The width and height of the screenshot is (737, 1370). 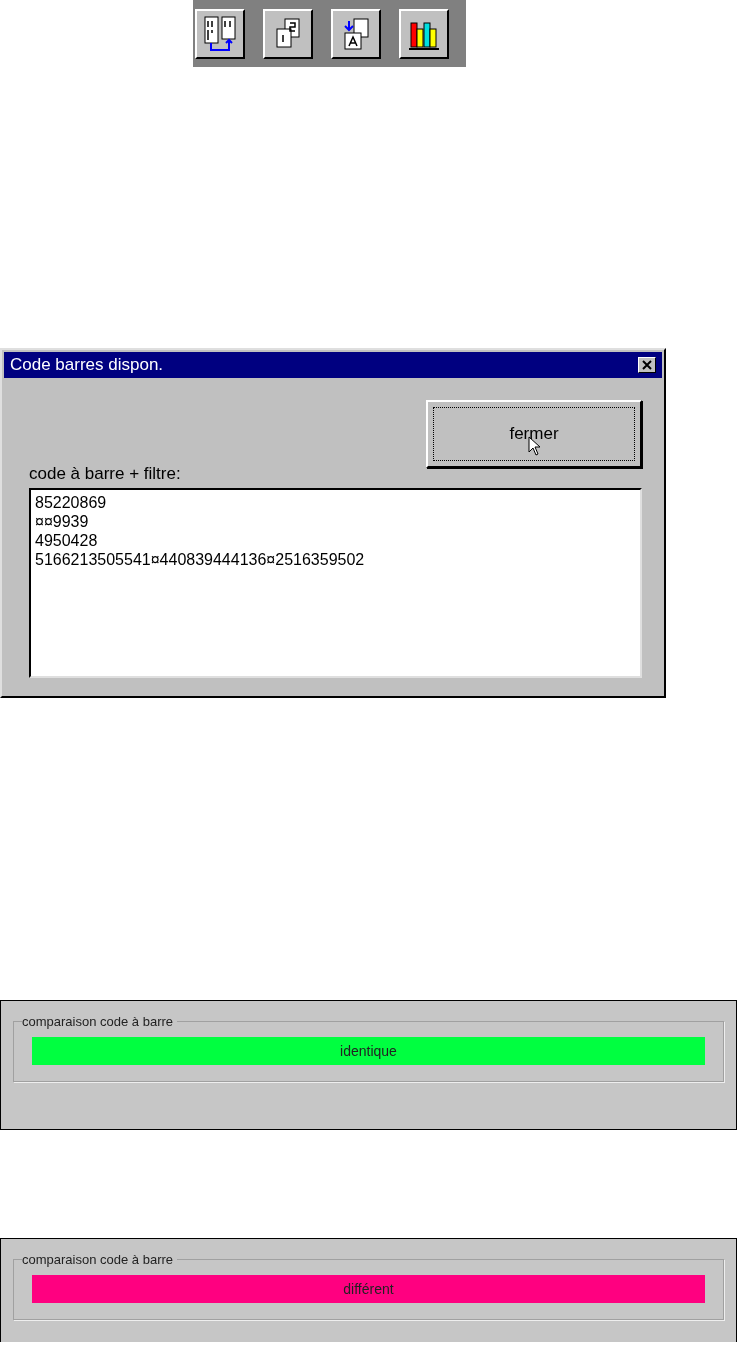 What do you see at coordinates (62, 521) in the screenshot?
I see `barcode-line: ¤¤9939` at bounding box center [62, 521].